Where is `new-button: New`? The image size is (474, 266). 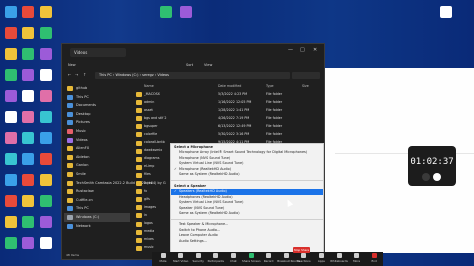
new-button: New is located at coordinates (72, 65).